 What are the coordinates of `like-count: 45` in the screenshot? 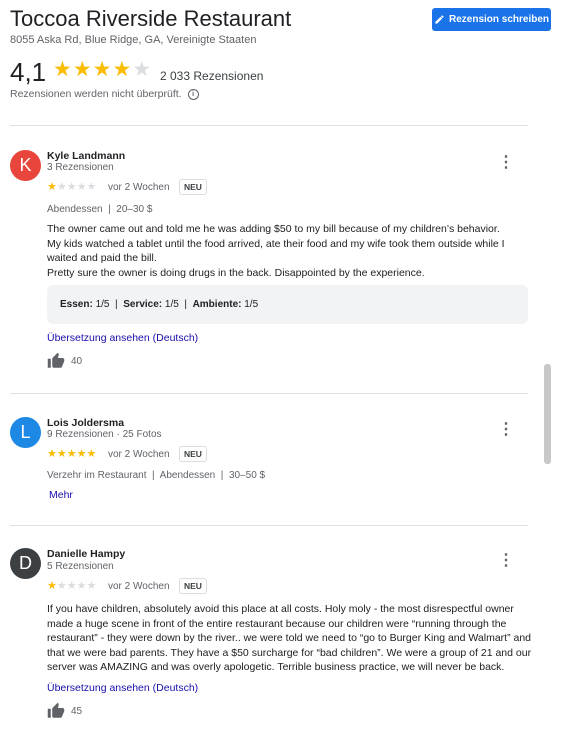 It's located at (77, 711).